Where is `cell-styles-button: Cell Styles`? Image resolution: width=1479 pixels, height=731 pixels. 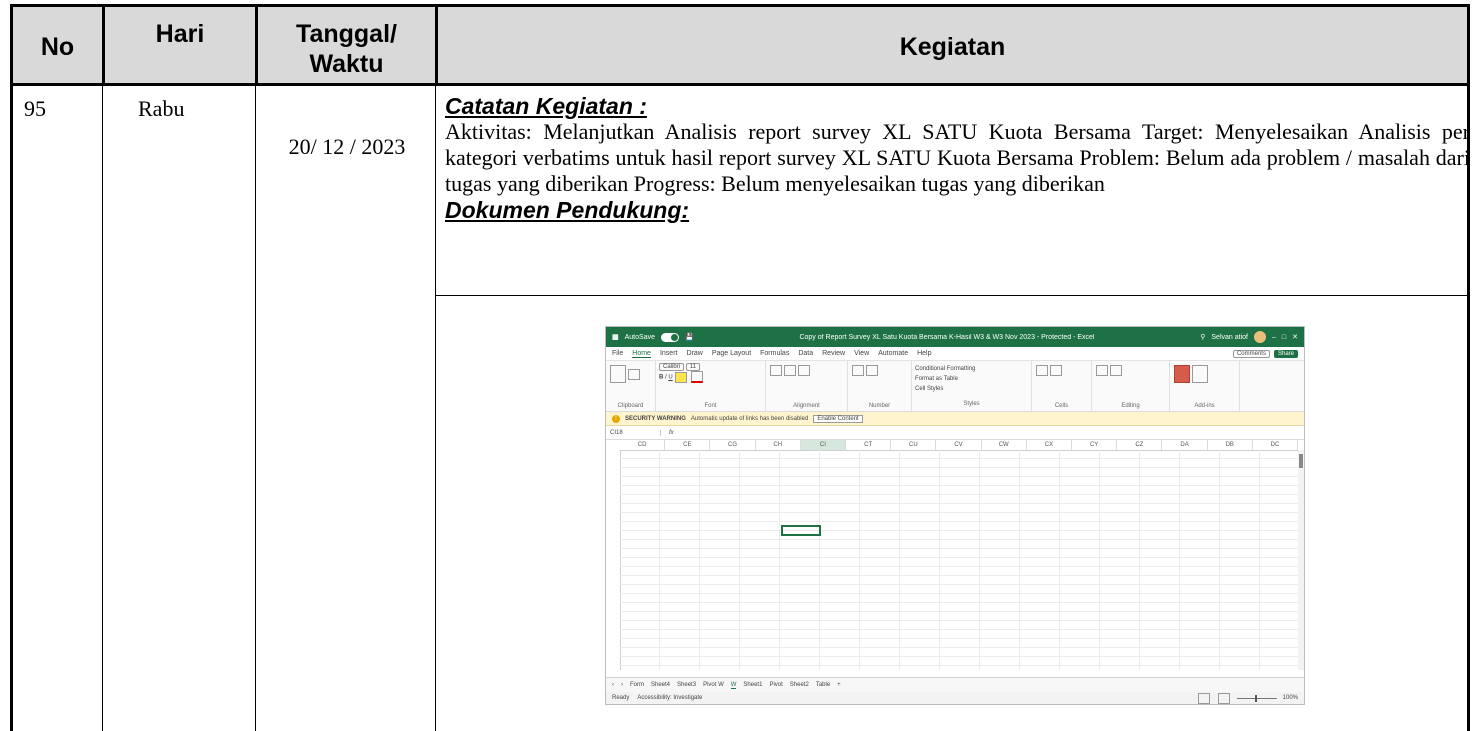
cell-styles-button: Cell Styles is located at coordinates (971, 389).